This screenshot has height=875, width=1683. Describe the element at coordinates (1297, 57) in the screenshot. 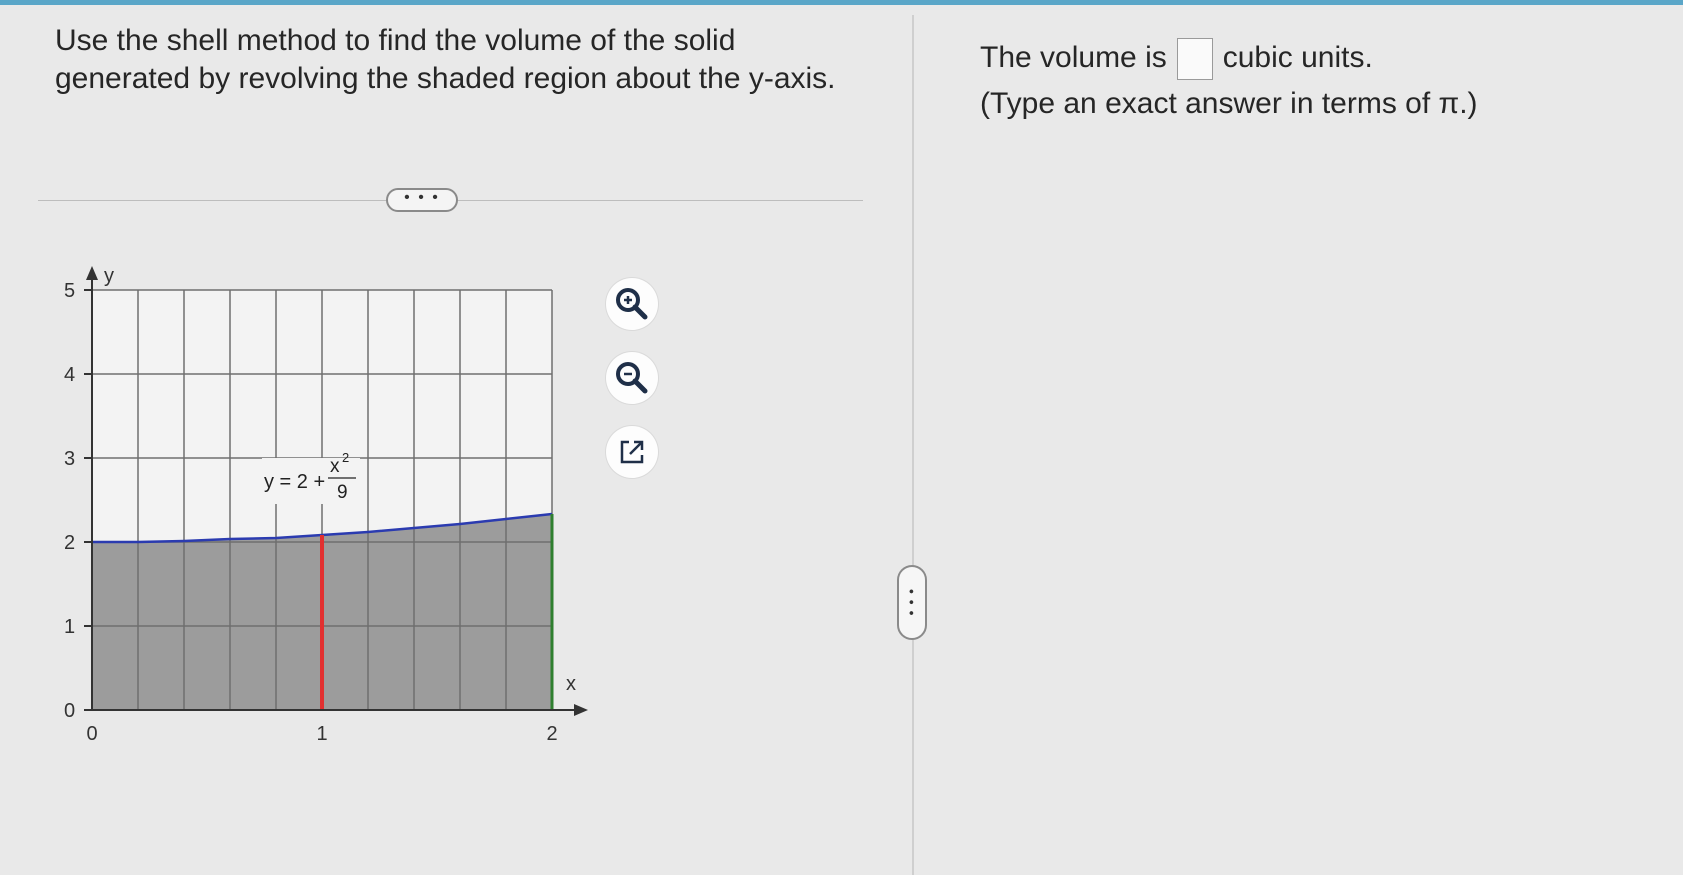

I see `answer-suffix: cubic units.` at that location.